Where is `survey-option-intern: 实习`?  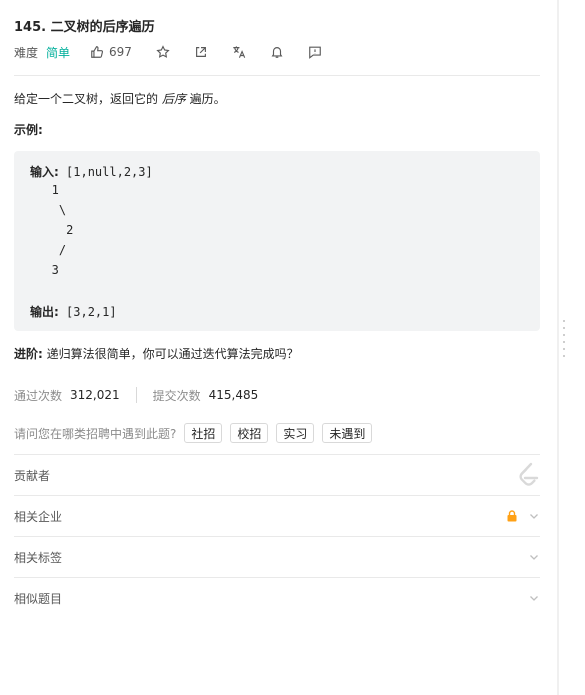
survey-option-intern: 实习 is located at coordinates (295, 433).